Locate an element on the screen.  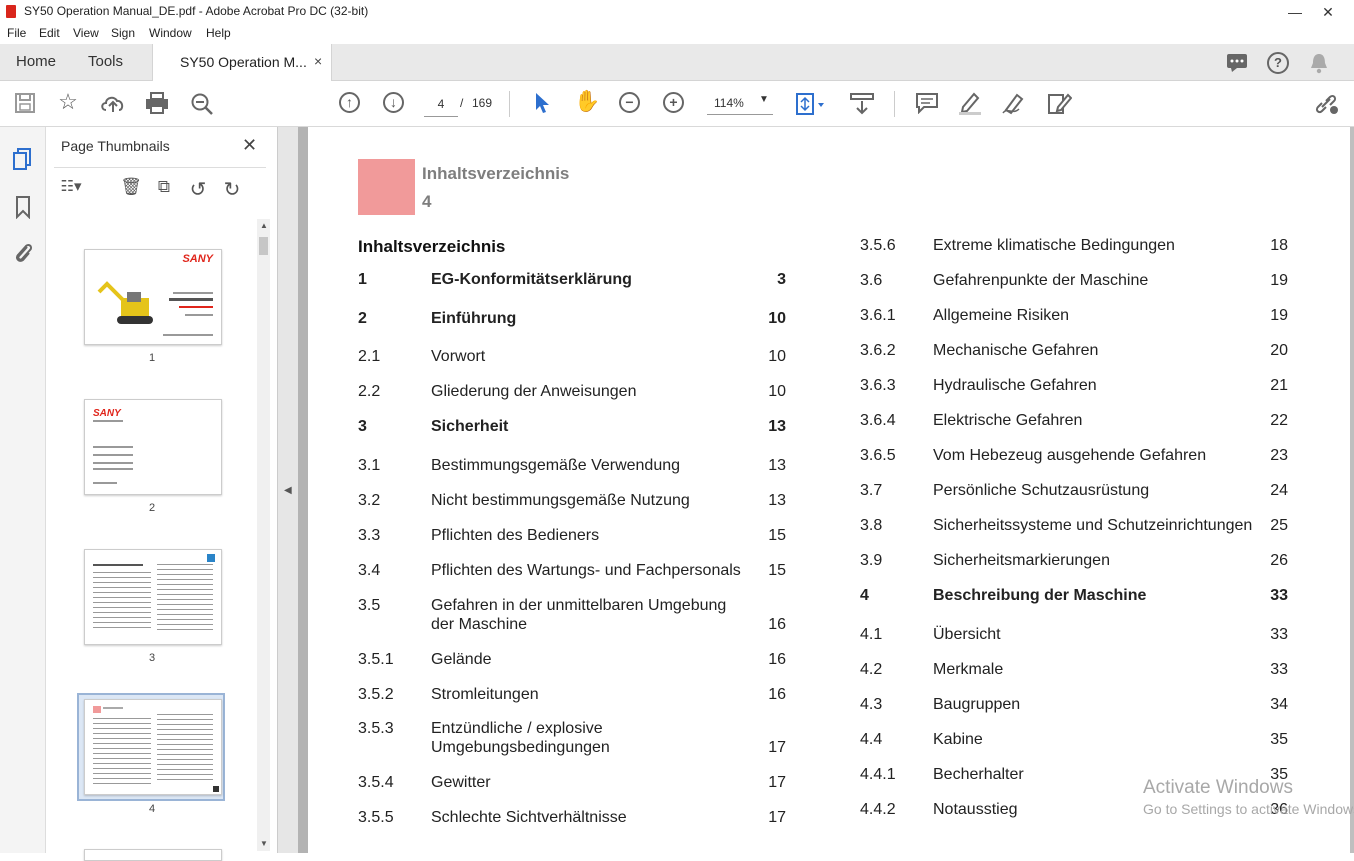
help-icon: ? is located at coordinates (1278, 63).